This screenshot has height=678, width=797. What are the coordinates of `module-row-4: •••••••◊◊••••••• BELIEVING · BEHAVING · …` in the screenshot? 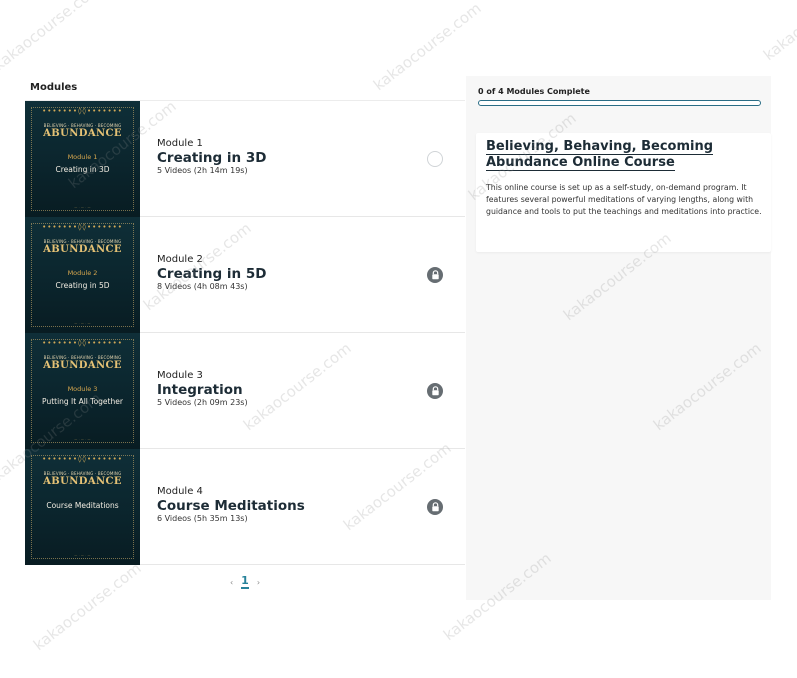 It's located at (245, 507).